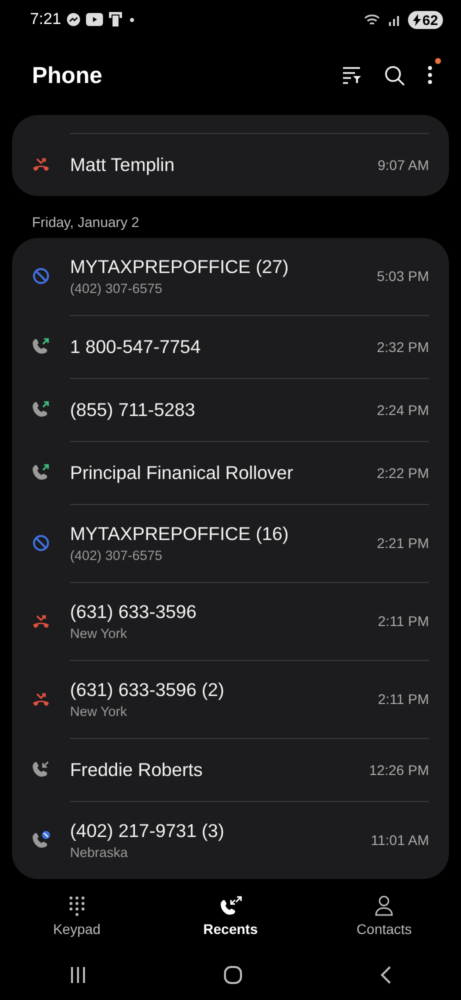 The width and height of the screenshot is (461, 1000). What do you see at coordinates (352, 75) in the screenshot?
I see `filter-icon` at bounding box center [352, 75].